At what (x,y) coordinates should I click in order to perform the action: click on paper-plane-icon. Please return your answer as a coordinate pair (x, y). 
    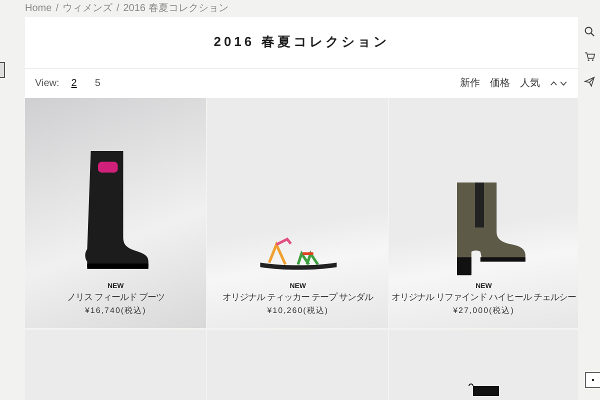
    Looking at the image, I should click on (589, 81).